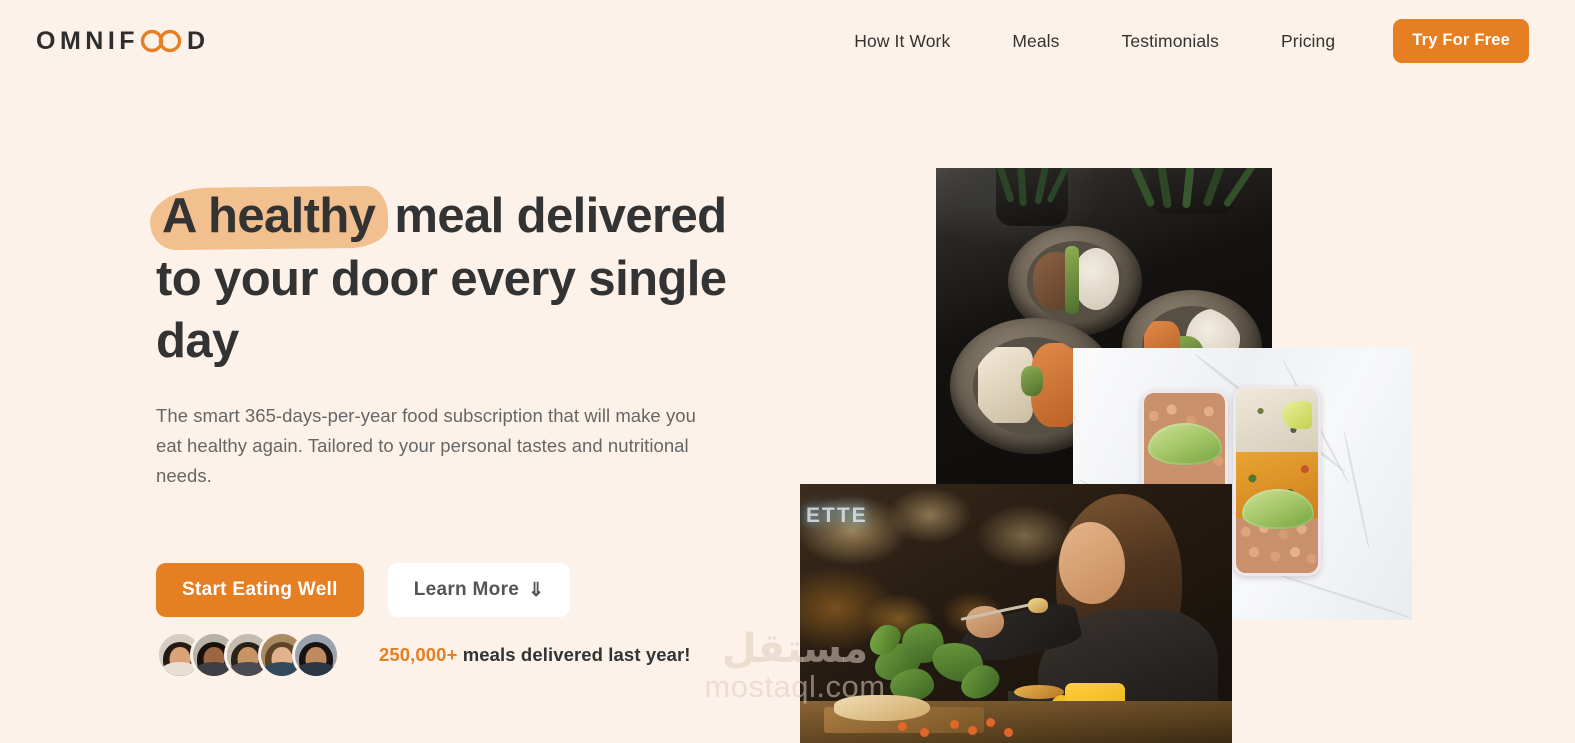  What do you see at coordinates (248, 655) in the screenshot?
I see `customer-avatars` at bounding box center [248, 655].